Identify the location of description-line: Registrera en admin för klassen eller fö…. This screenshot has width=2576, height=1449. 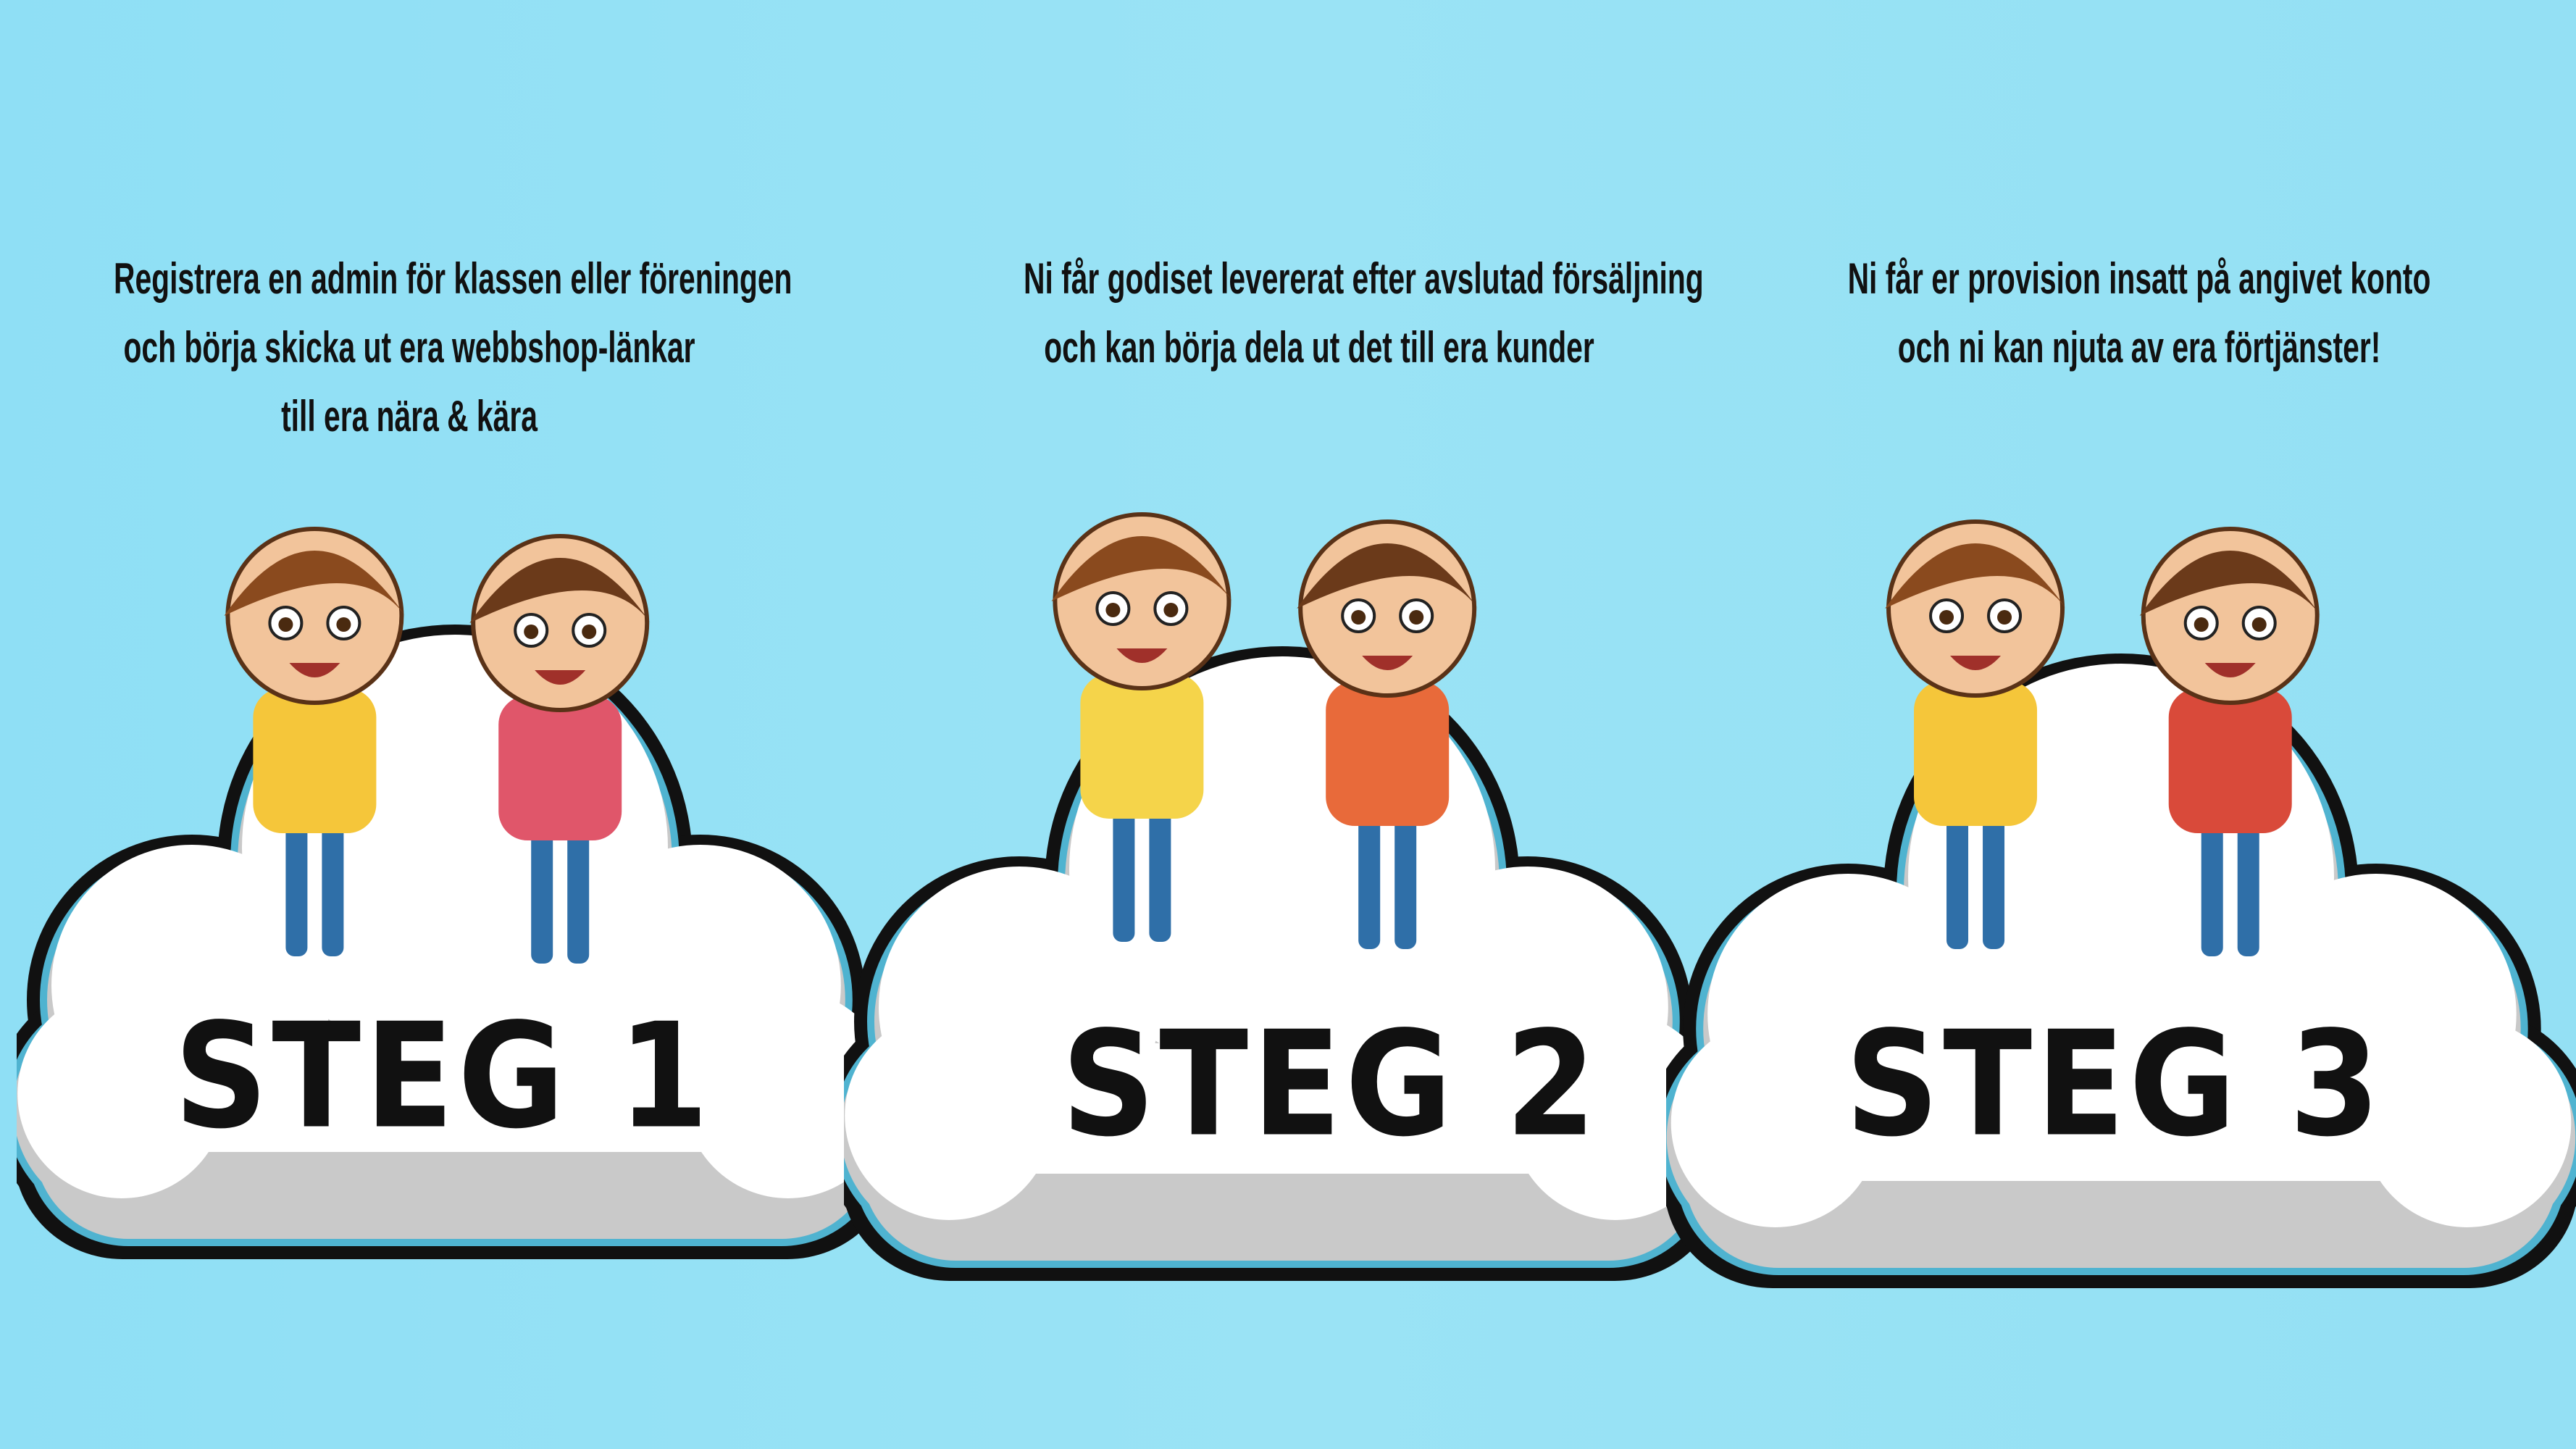
(453, 278).